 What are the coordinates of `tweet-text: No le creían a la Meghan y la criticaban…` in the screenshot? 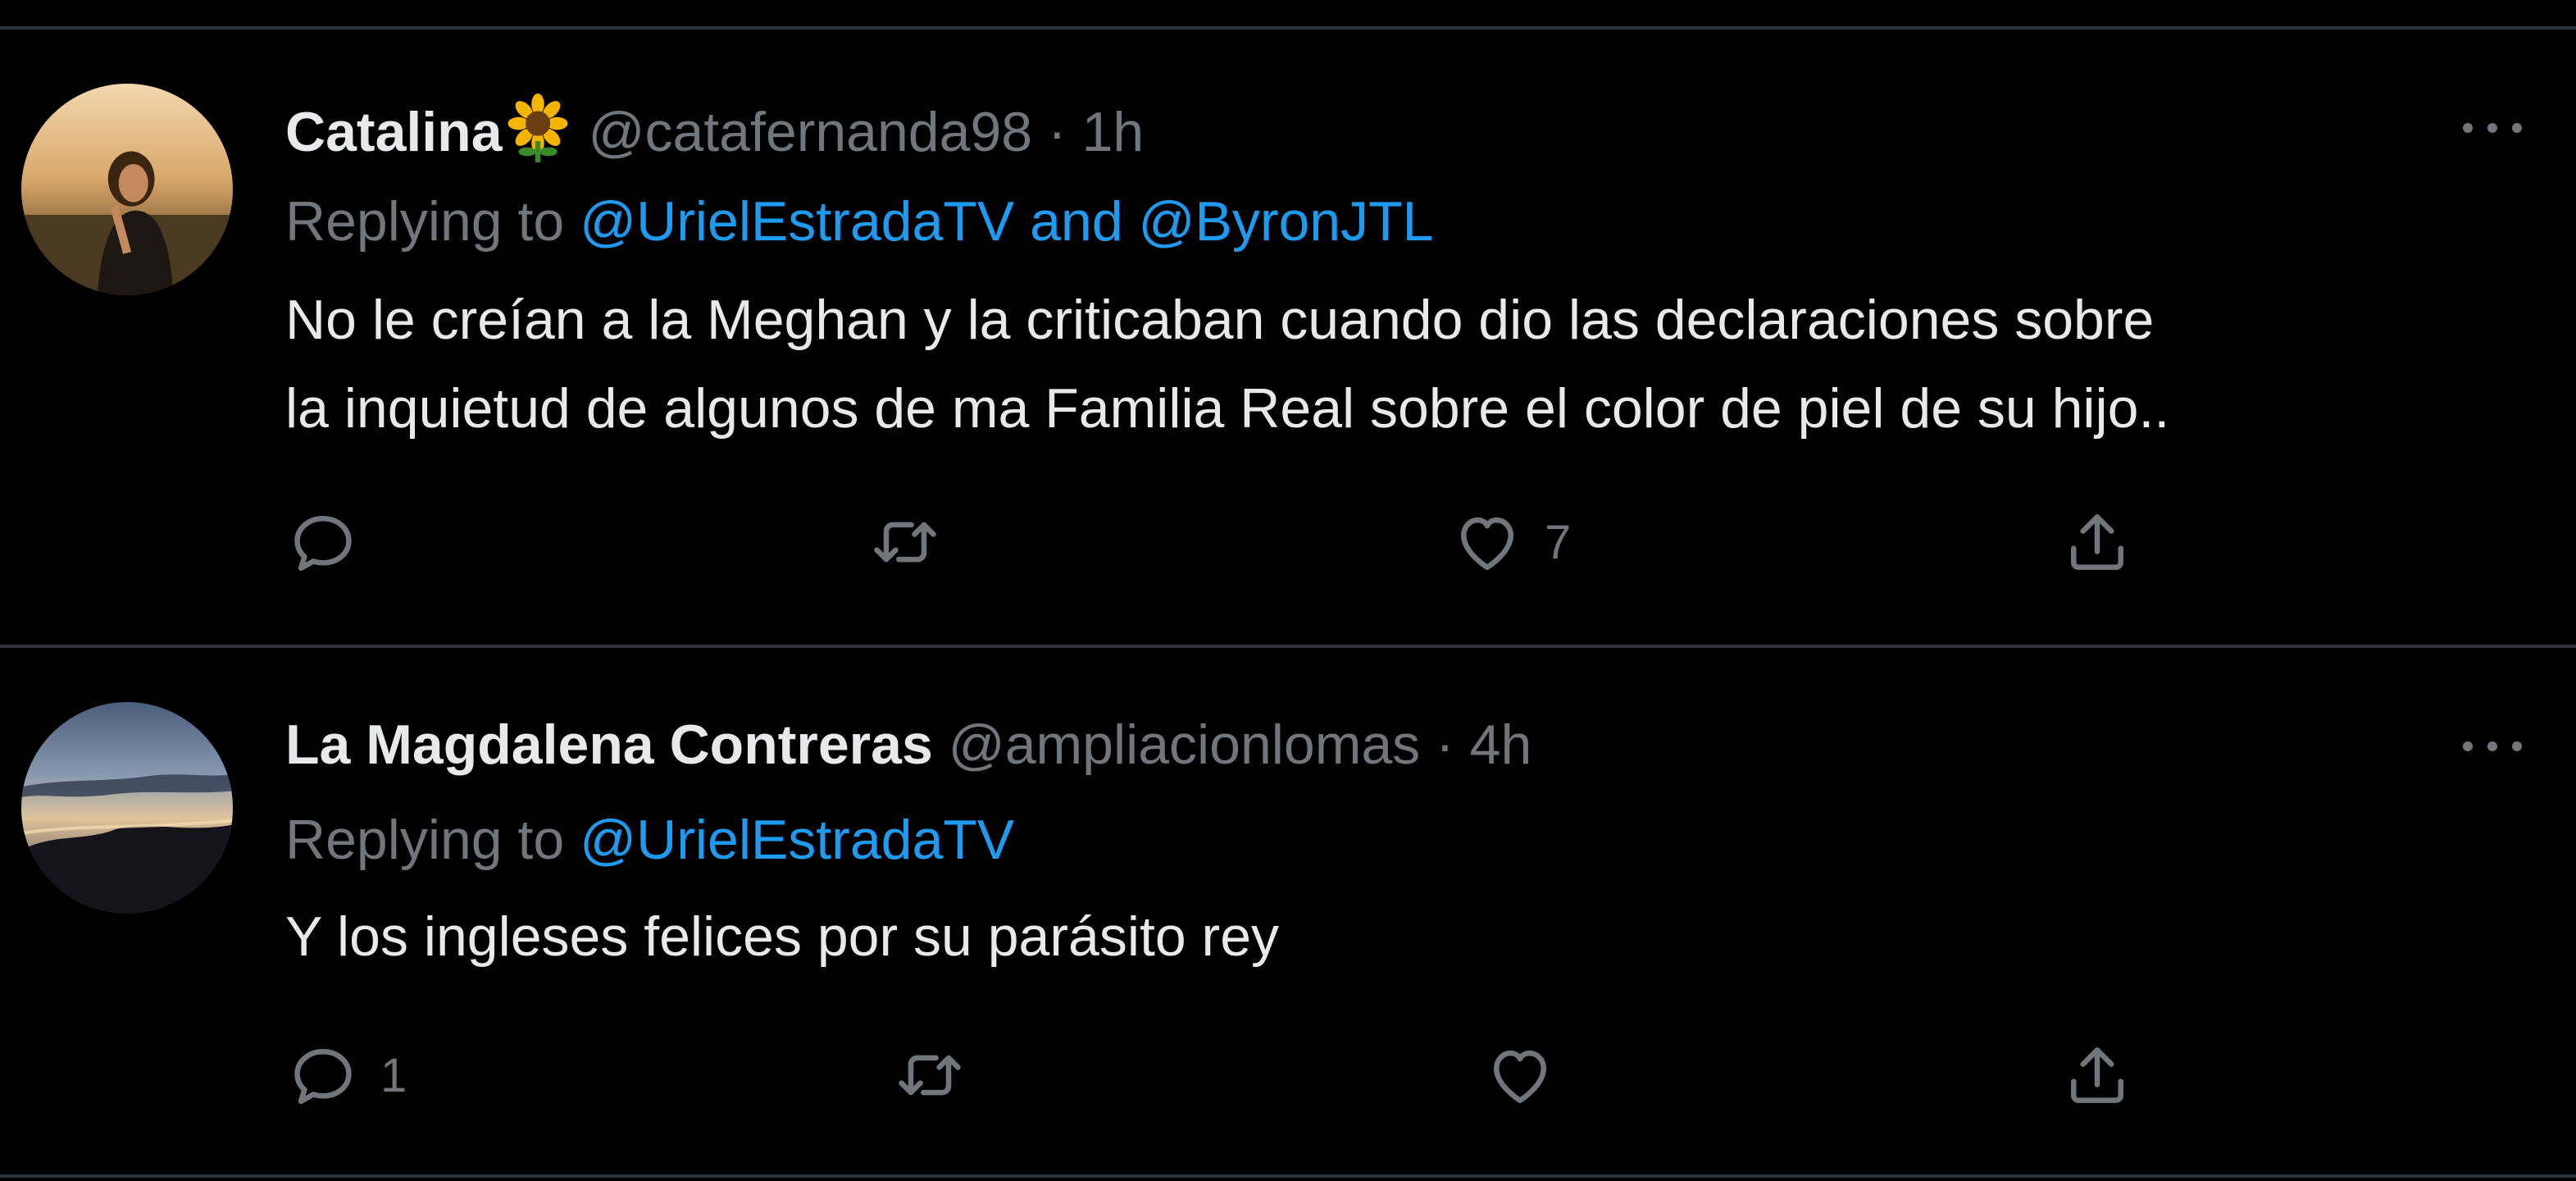 It's located at (1227, 364).